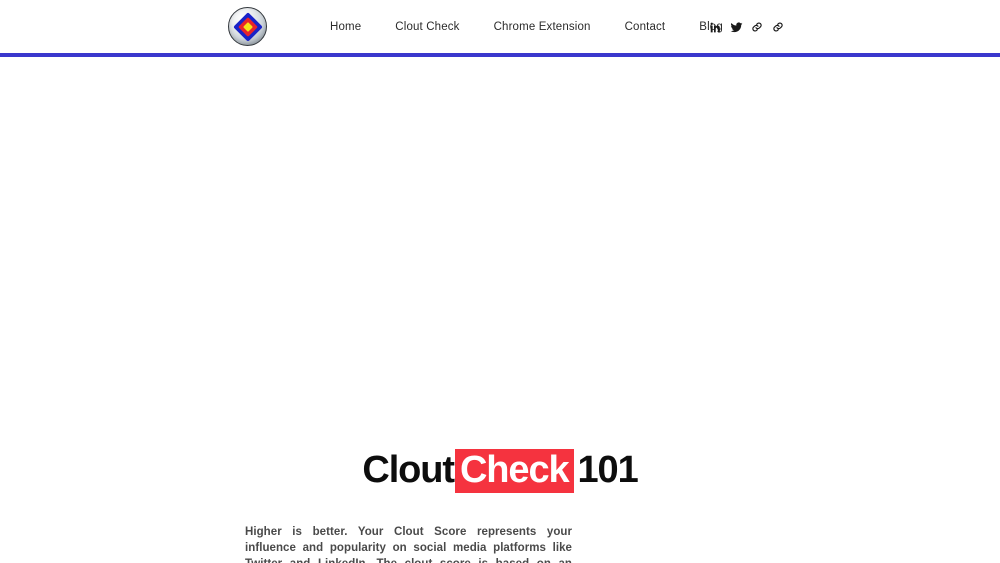  I want to click on site-logo, so click(247, 26).